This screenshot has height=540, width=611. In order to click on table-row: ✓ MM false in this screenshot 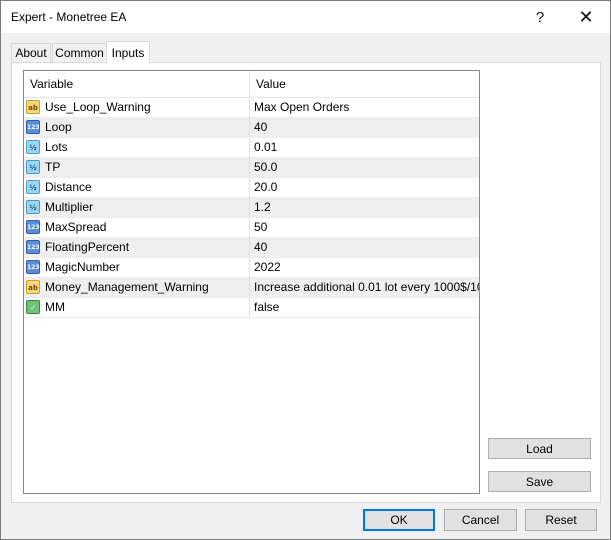, I will do `click(251, 308)`.